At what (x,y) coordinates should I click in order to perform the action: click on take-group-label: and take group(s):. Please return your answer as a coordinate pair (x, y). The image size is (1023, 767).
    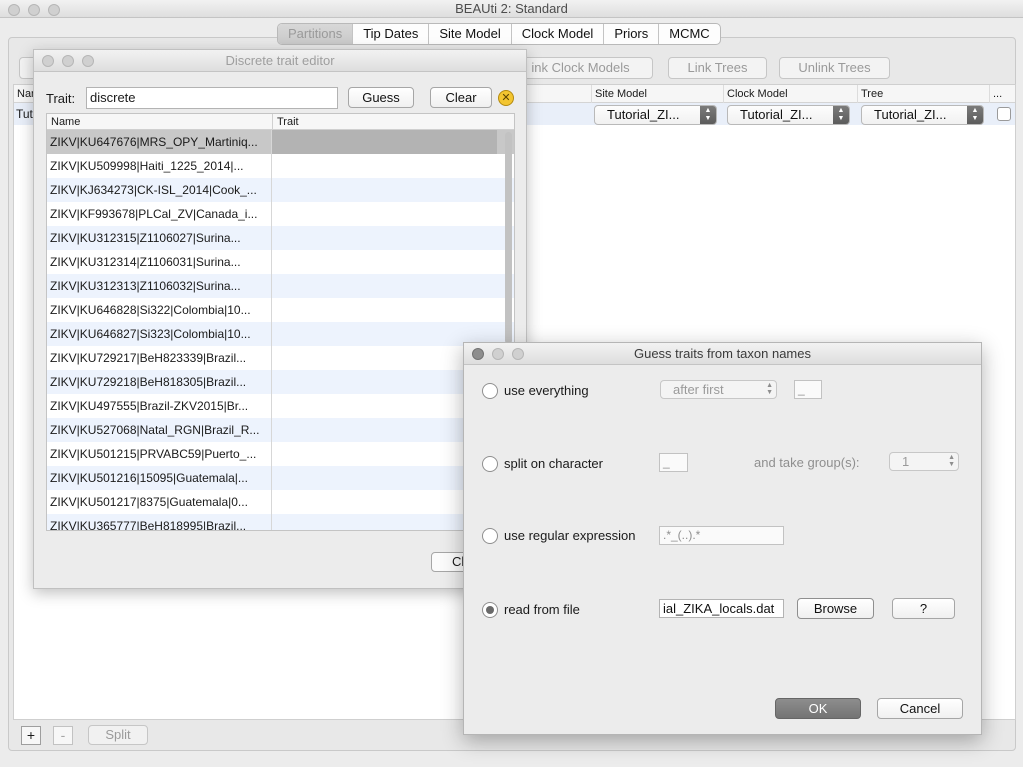
    Looking at the image, I should click on (807, 462).